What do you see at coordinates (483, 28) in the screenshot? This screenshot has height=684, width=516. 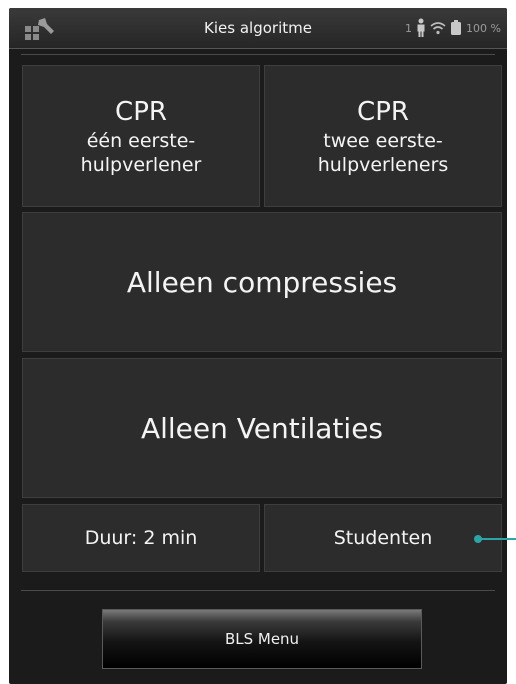 I see `battery-level: 100 %` at bounding box center [483, 28].